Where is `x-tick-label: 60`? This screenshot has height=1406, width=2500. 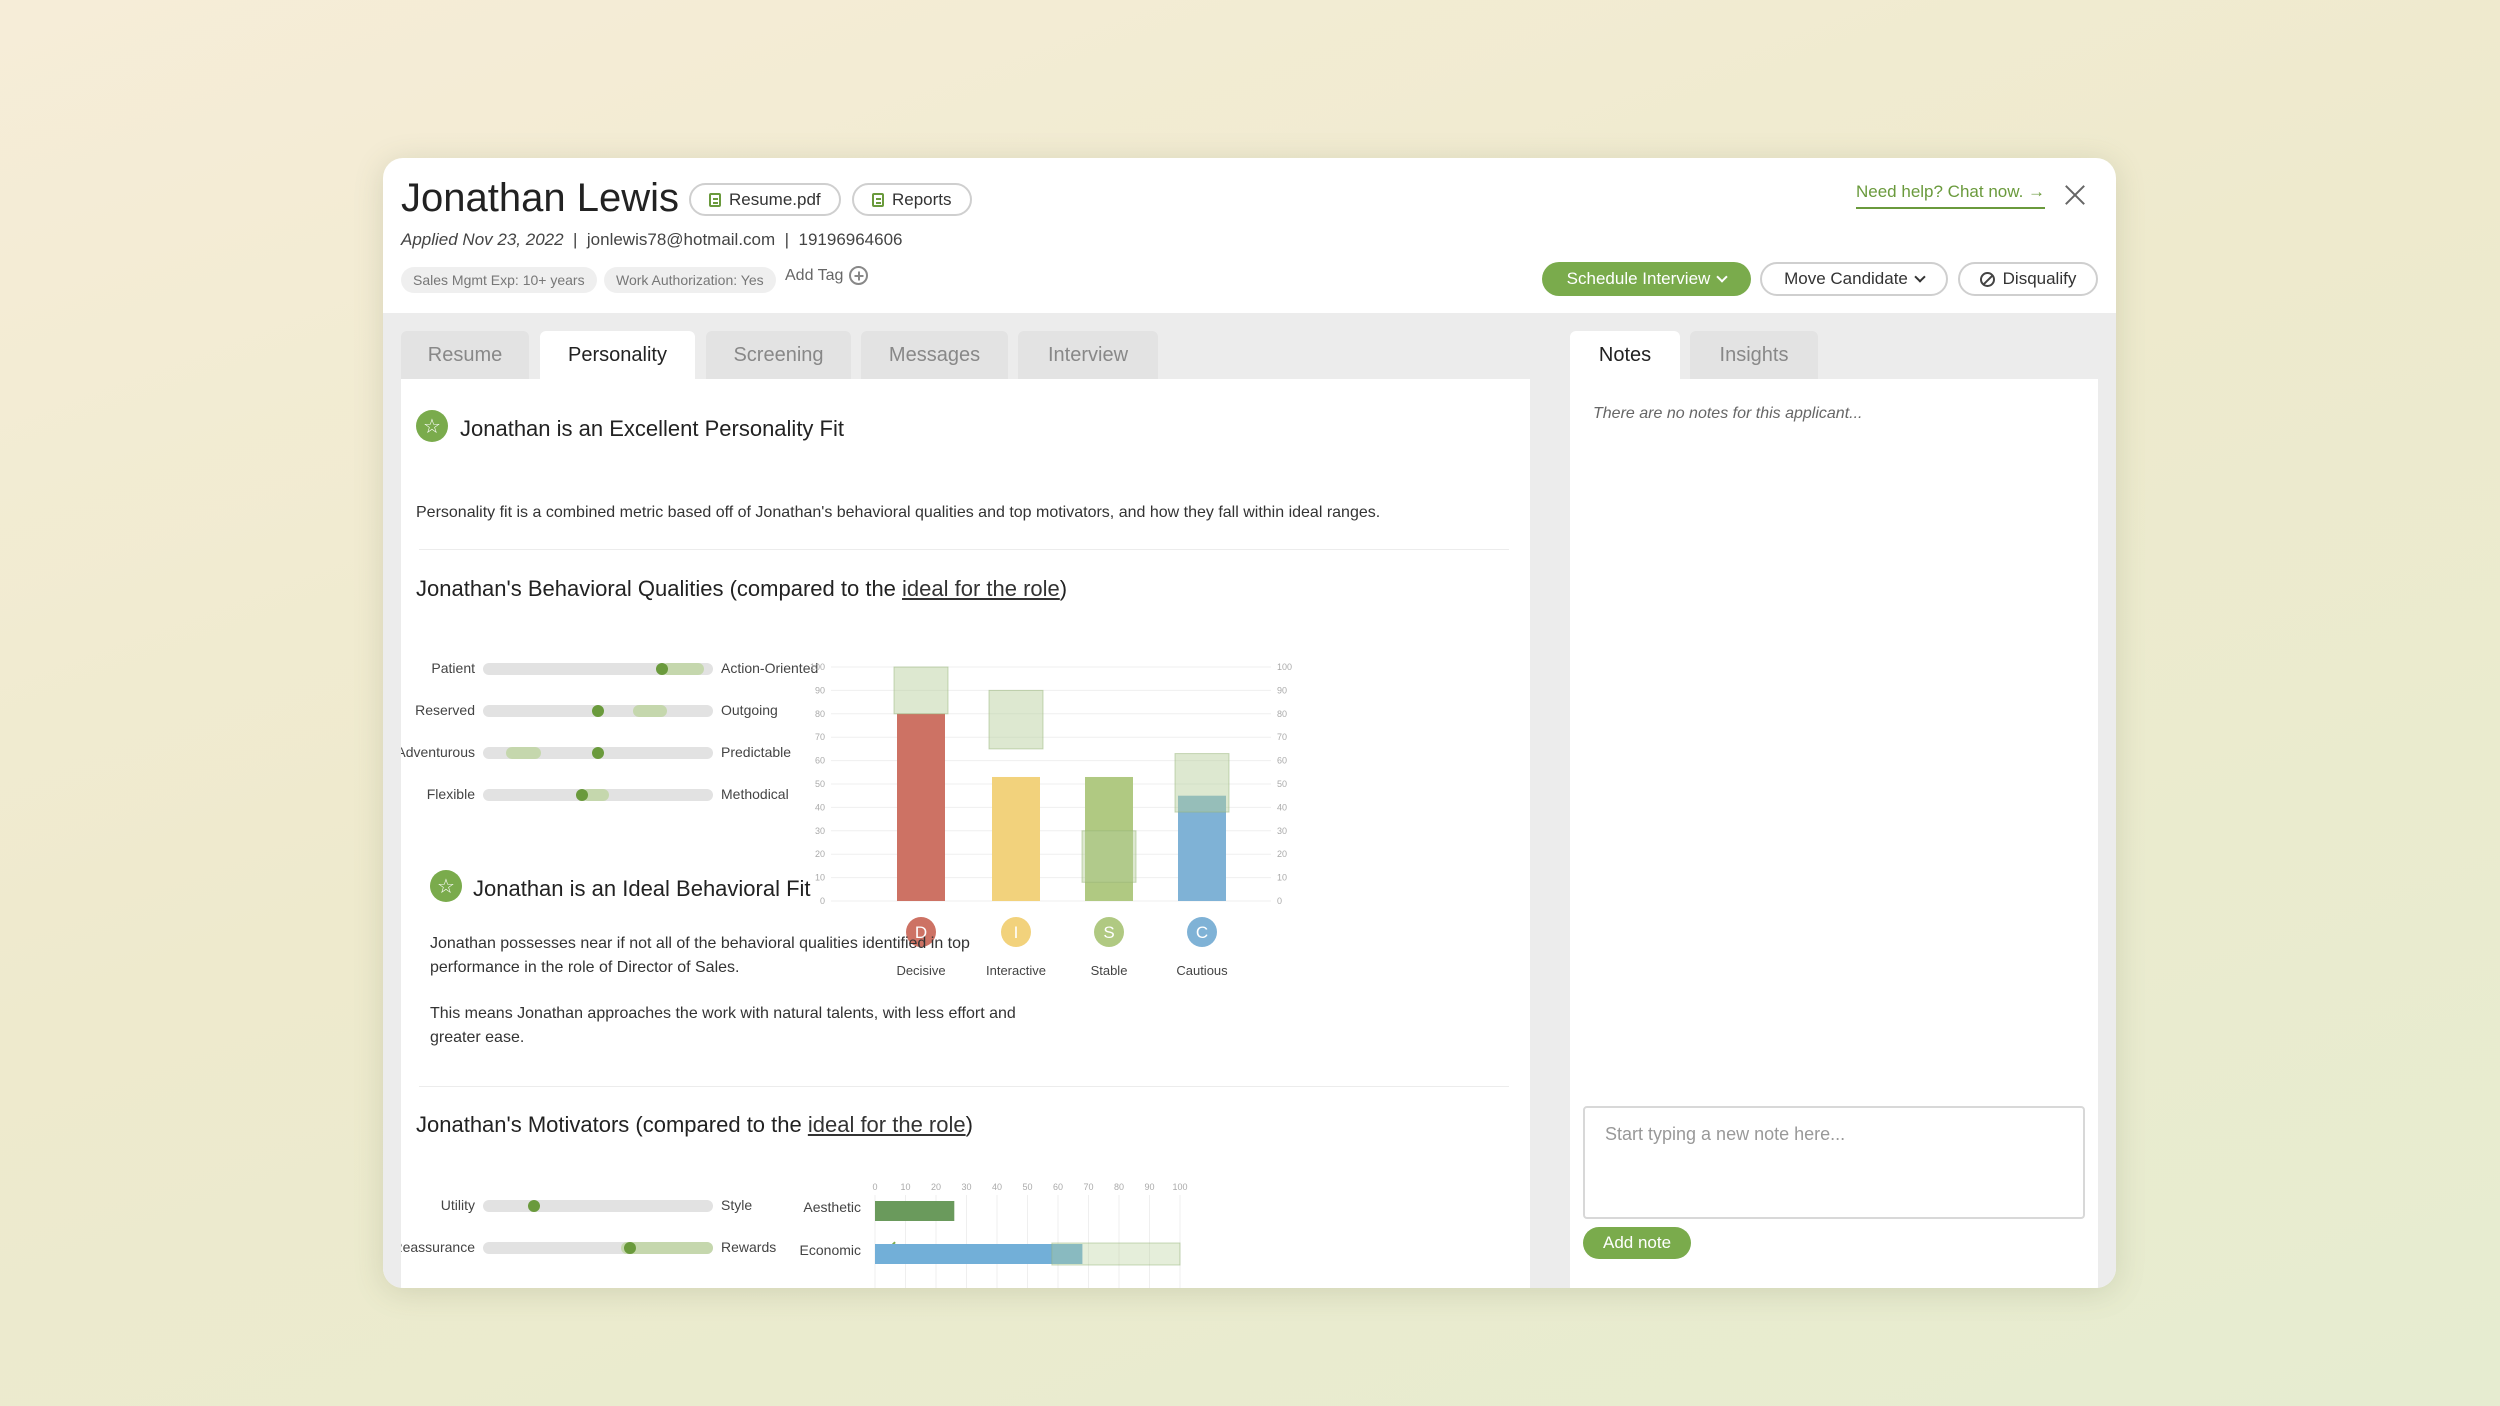
x-tick-label: 60 is located at coordinates (1058, 1187).